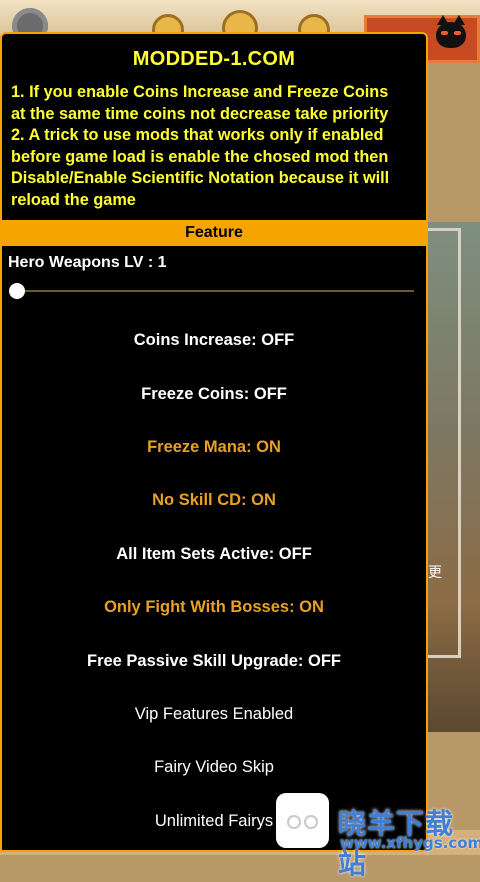 This screenshot has height=882, width=480. What do you see at coordinates (214, 660) in the screenshot?
I see `option-free-passive-skill-upgrade: Free Passive Skill Upgrade: OFF` at bounding box center [214, 660].